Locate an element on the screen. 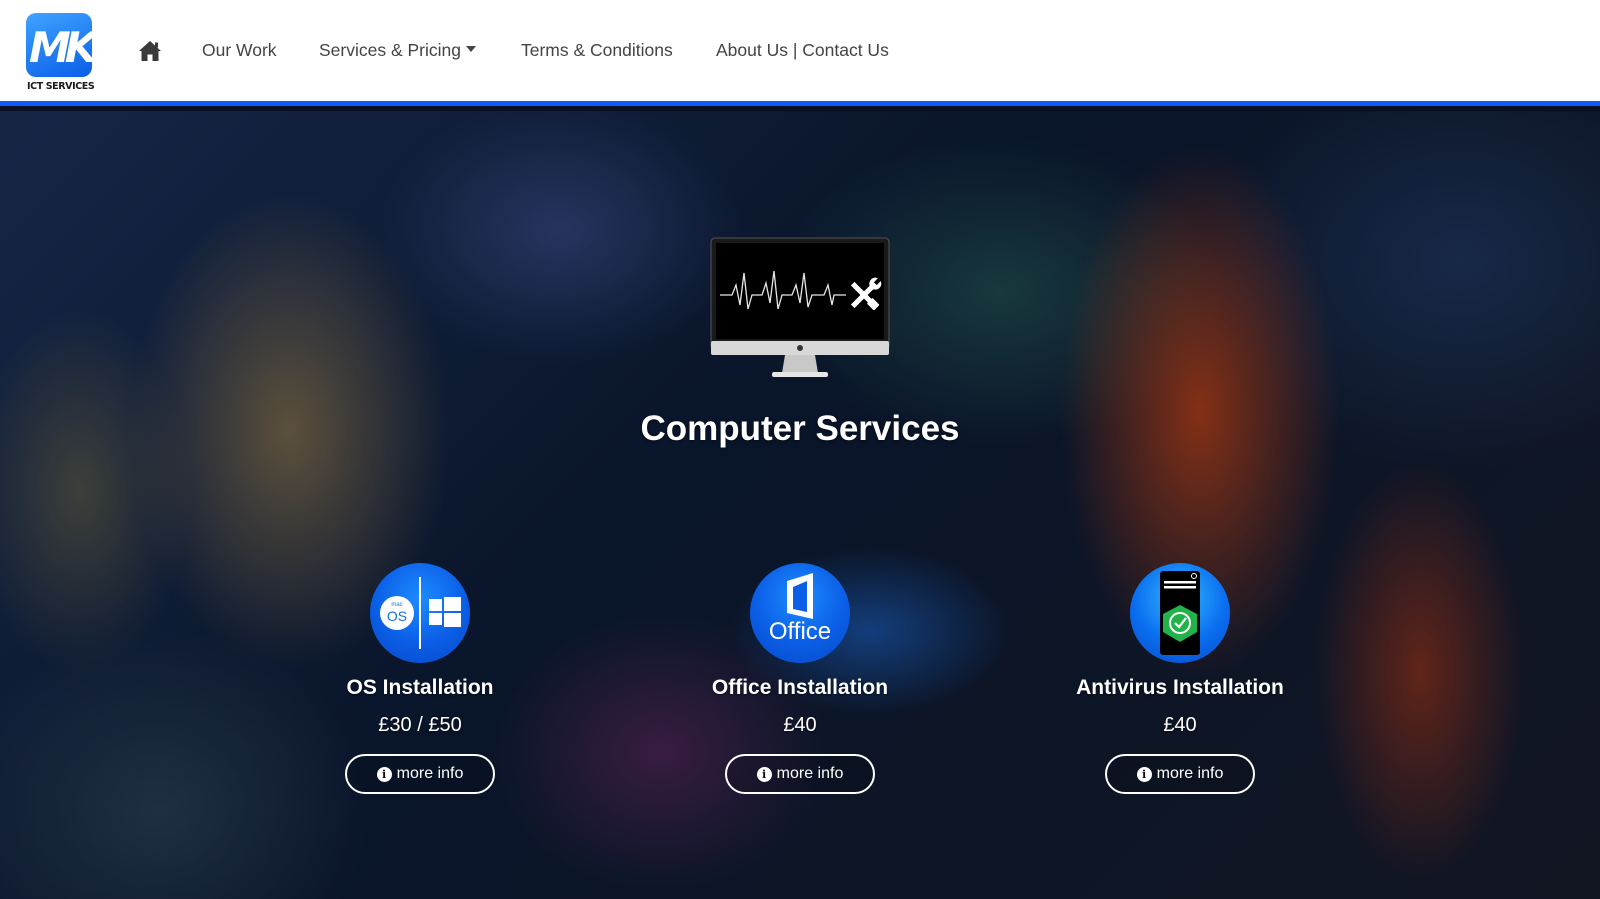 This screenshot has height=899, width=1600. service-title: Antivirus Installation is located at coordinates (1180, 687).